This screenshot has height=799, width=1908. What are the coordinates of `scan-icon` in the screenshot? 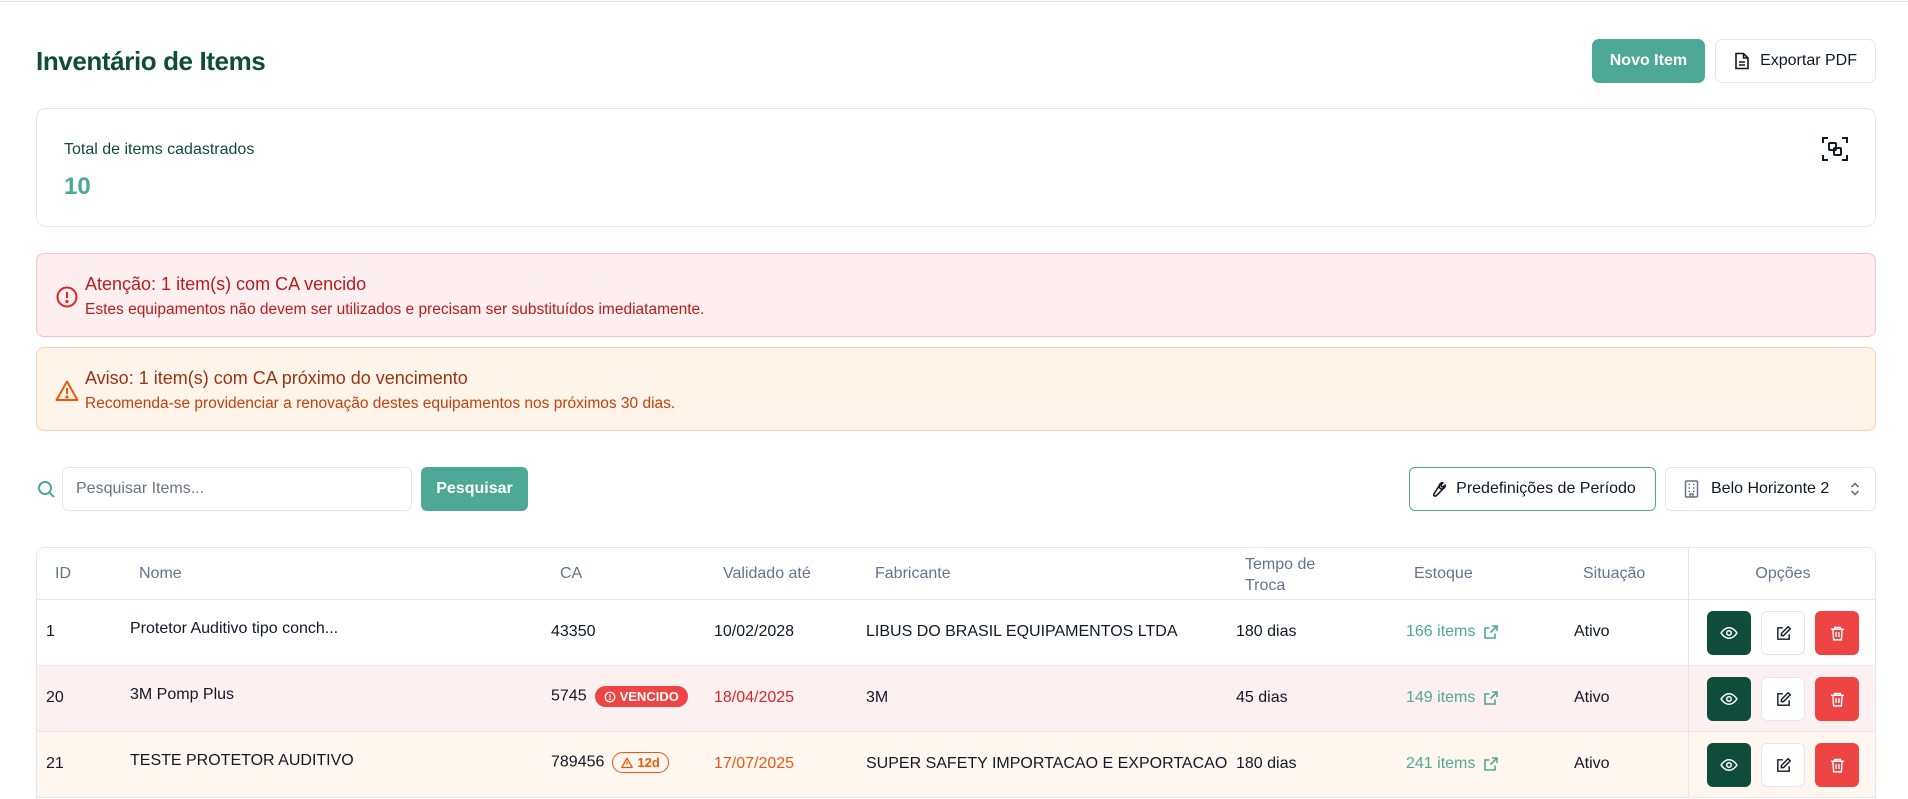 It's located at (1835, 149).